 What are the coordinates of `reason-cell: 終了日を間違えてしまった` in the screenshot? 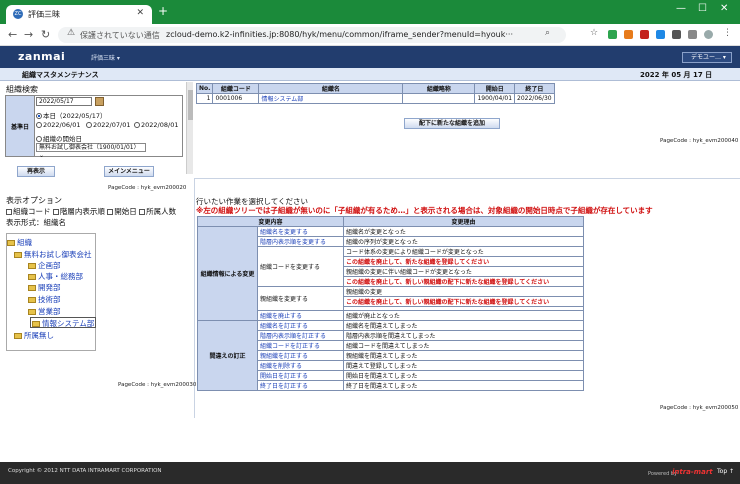 It's located at (463, 385).